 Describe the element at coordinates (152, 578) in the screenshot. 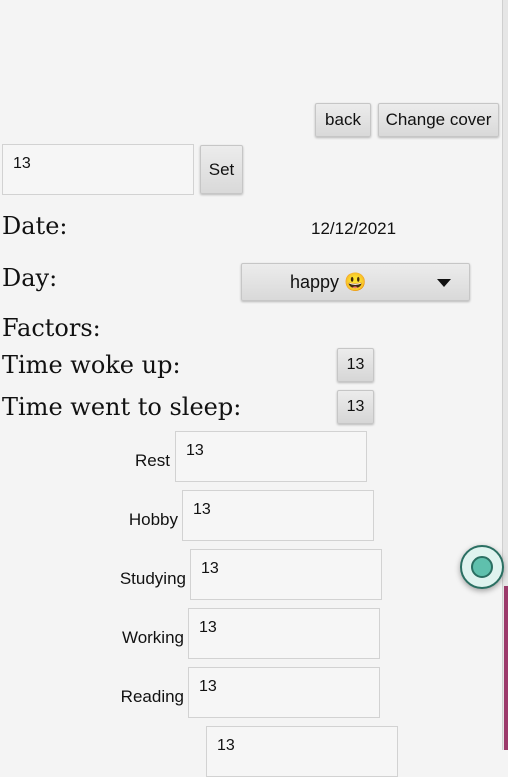

I see `factor-label-studying: Studying` at that location.